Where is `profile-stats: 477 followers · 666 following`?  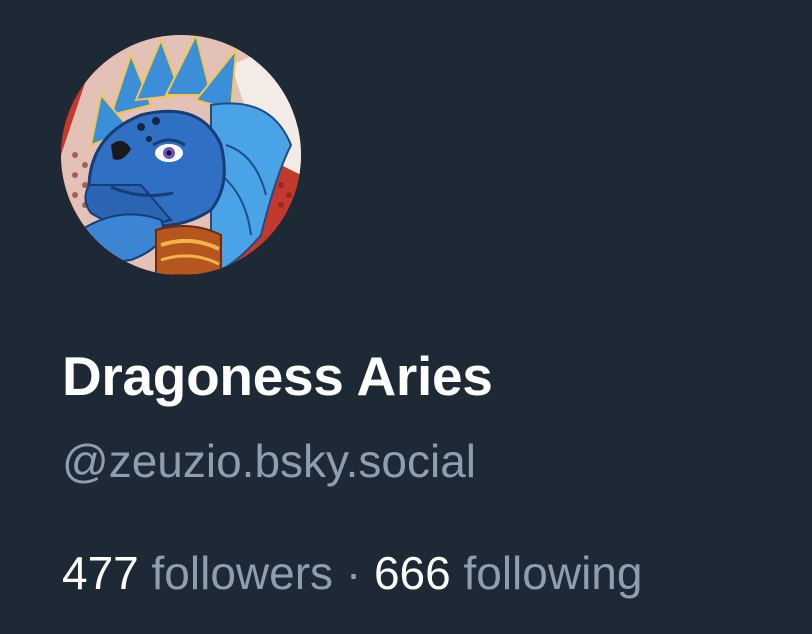
profile-stats: 477 followers · 666 following is located at coordinates (352, 573).